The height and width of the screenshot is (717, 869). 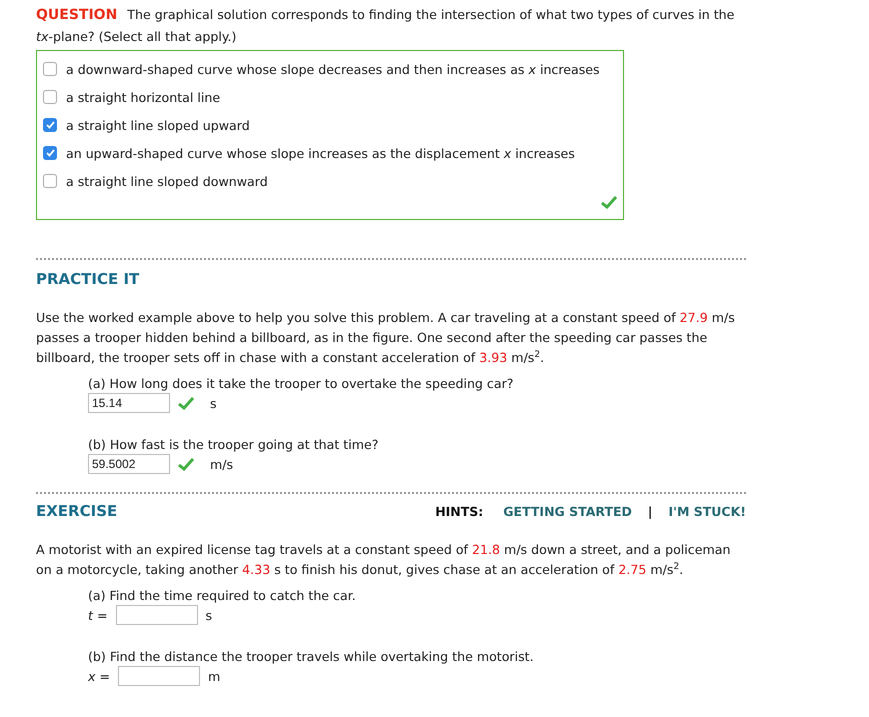 What do you see at coordinates (77, 511) in the screenshot?
I see `section-title: EXERCISE` at bounding box center [77, 511].